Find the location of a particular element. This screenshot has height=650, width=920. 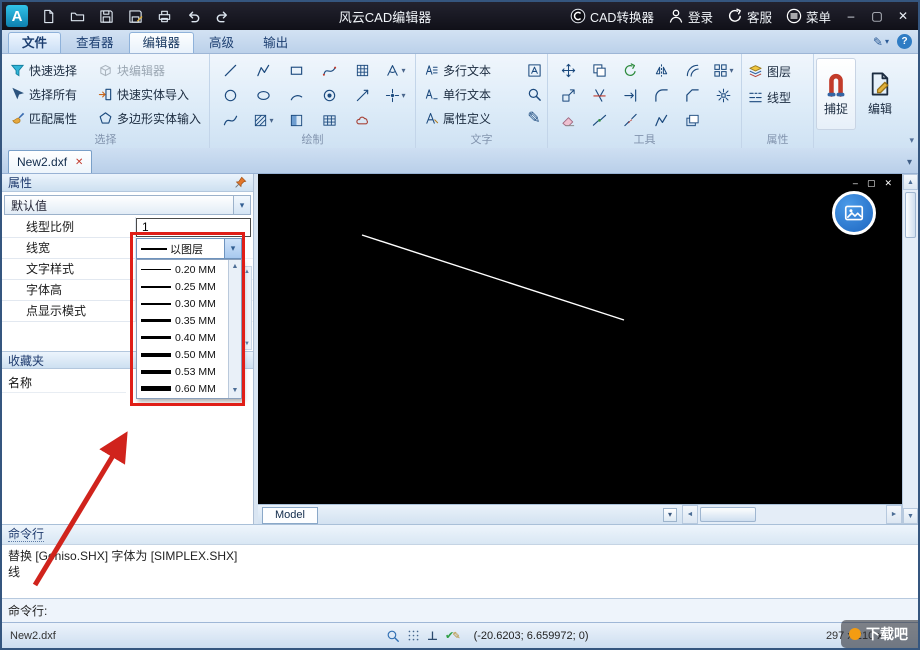

close-document-icon: ✕ is located at coordinates (79, 162).